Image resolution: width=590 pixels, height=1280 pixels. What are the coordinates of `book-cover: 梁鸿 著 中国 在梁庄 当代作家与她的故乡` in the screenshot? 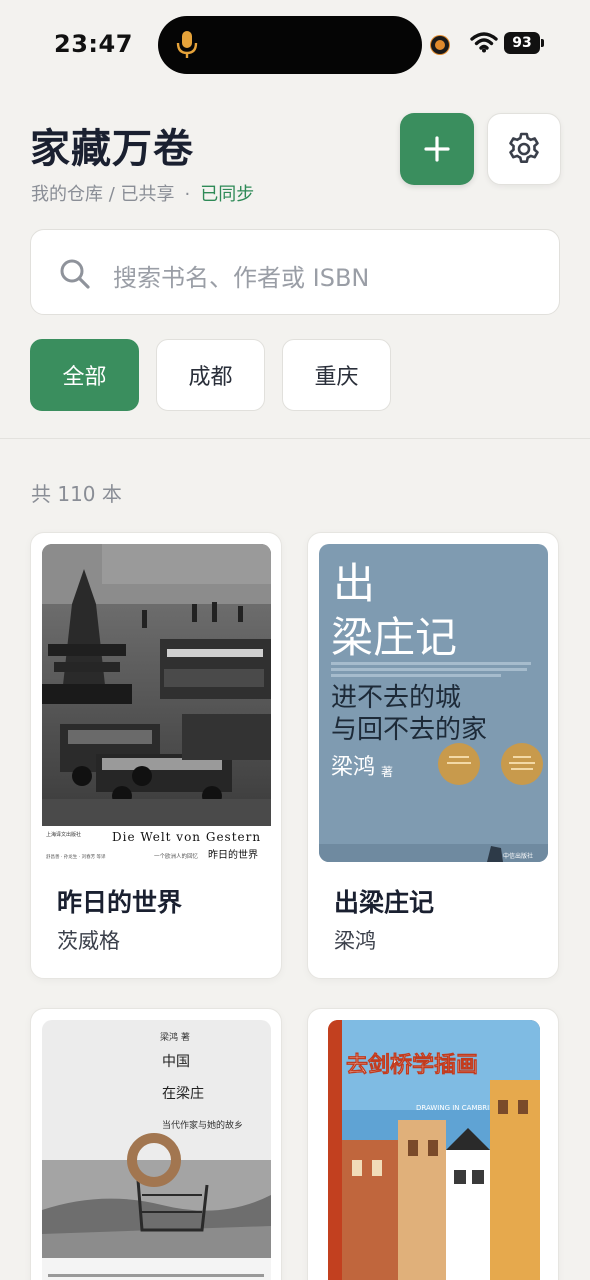 It's located at (156, 1150).